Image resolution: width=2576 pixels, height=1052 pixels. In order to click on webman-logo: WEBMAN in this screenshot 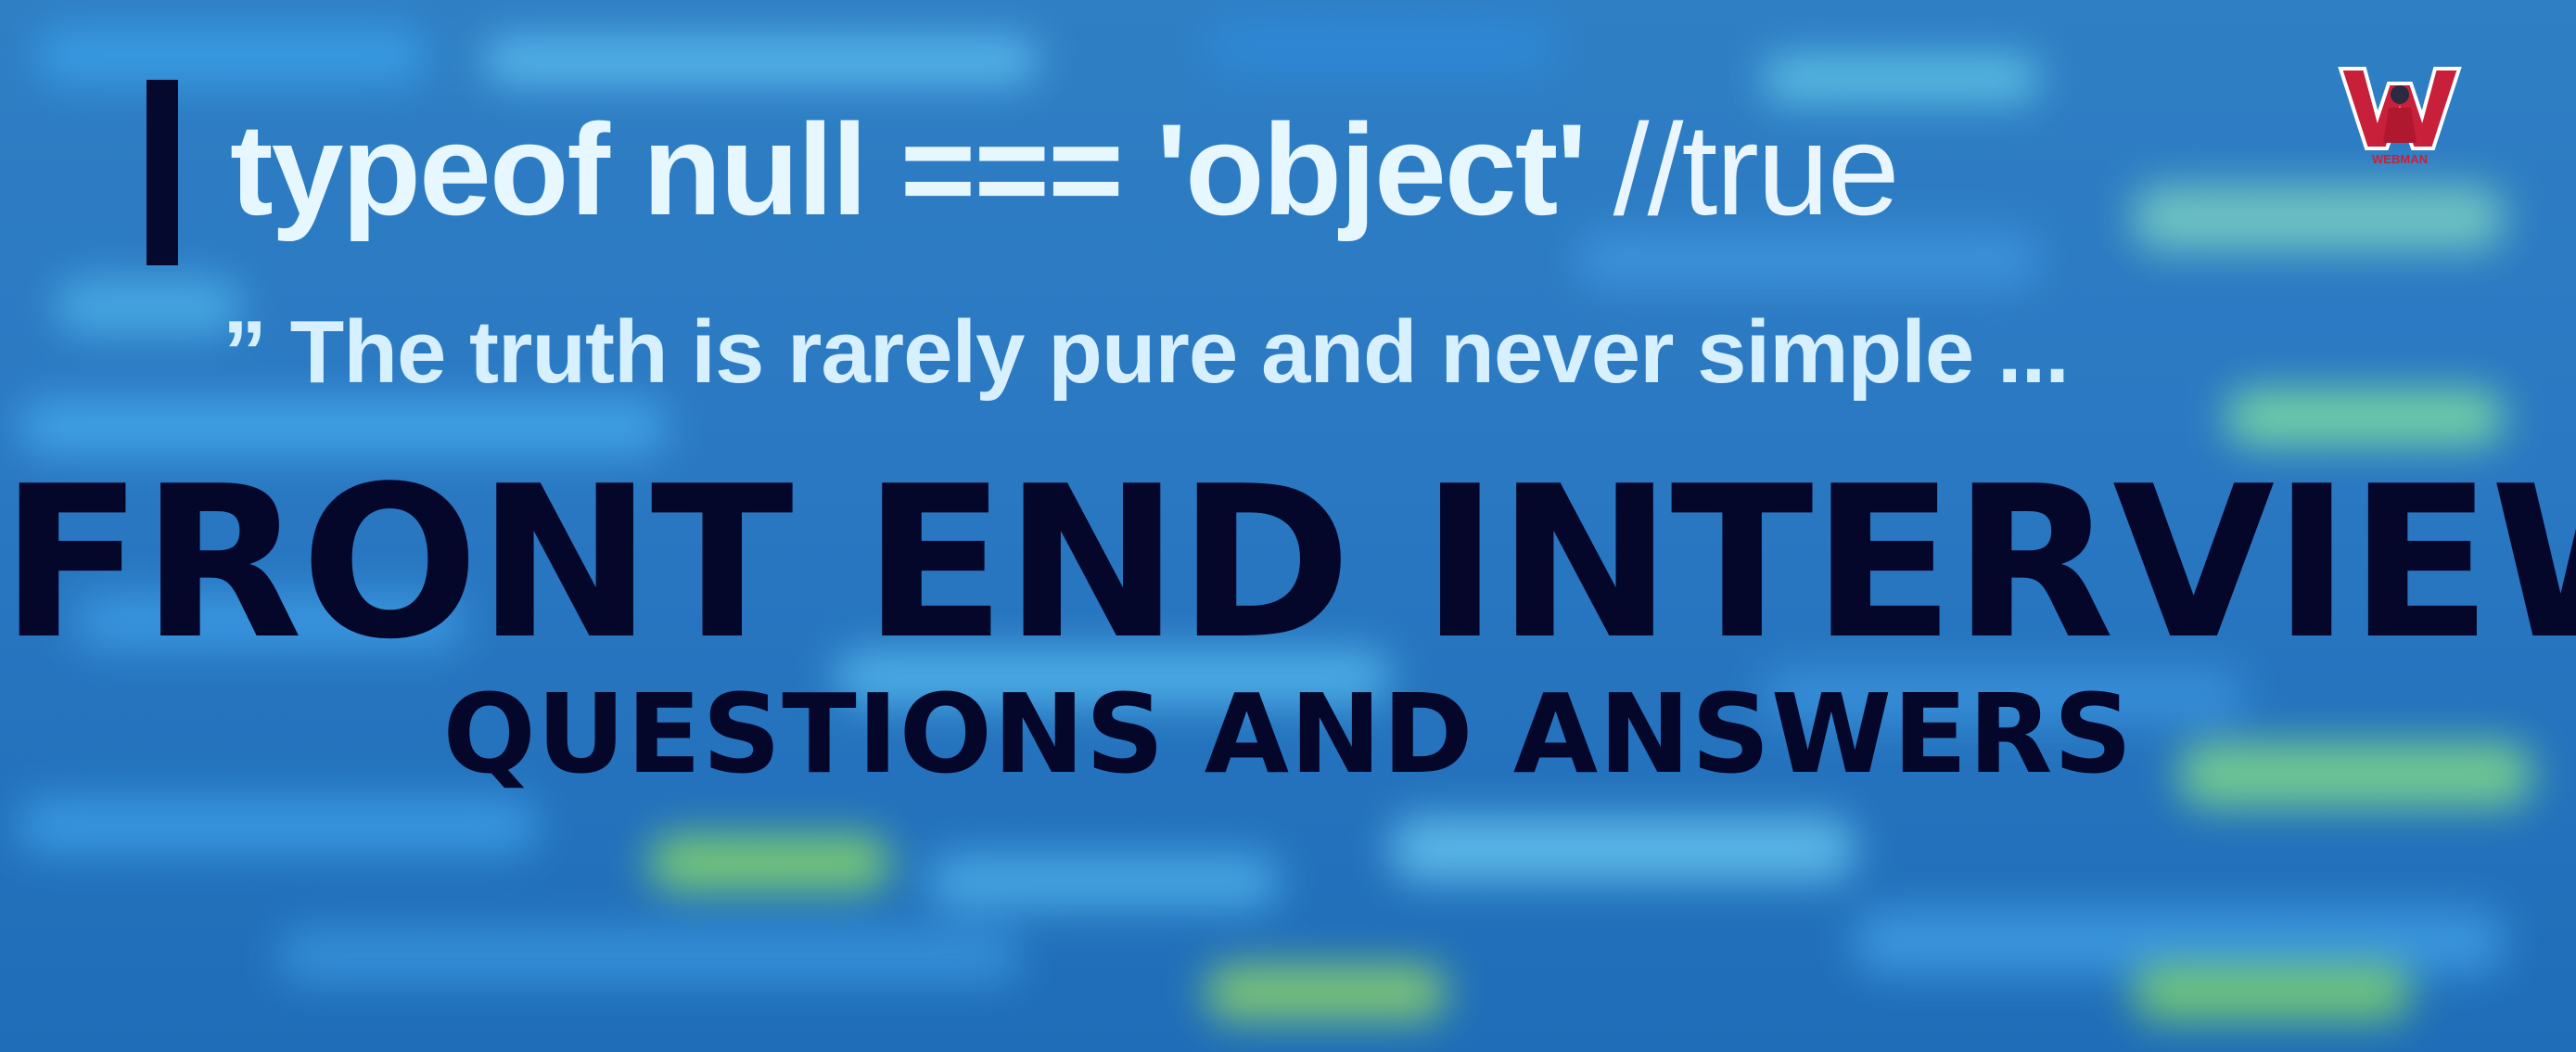, I will do `click(2400, 115)`.